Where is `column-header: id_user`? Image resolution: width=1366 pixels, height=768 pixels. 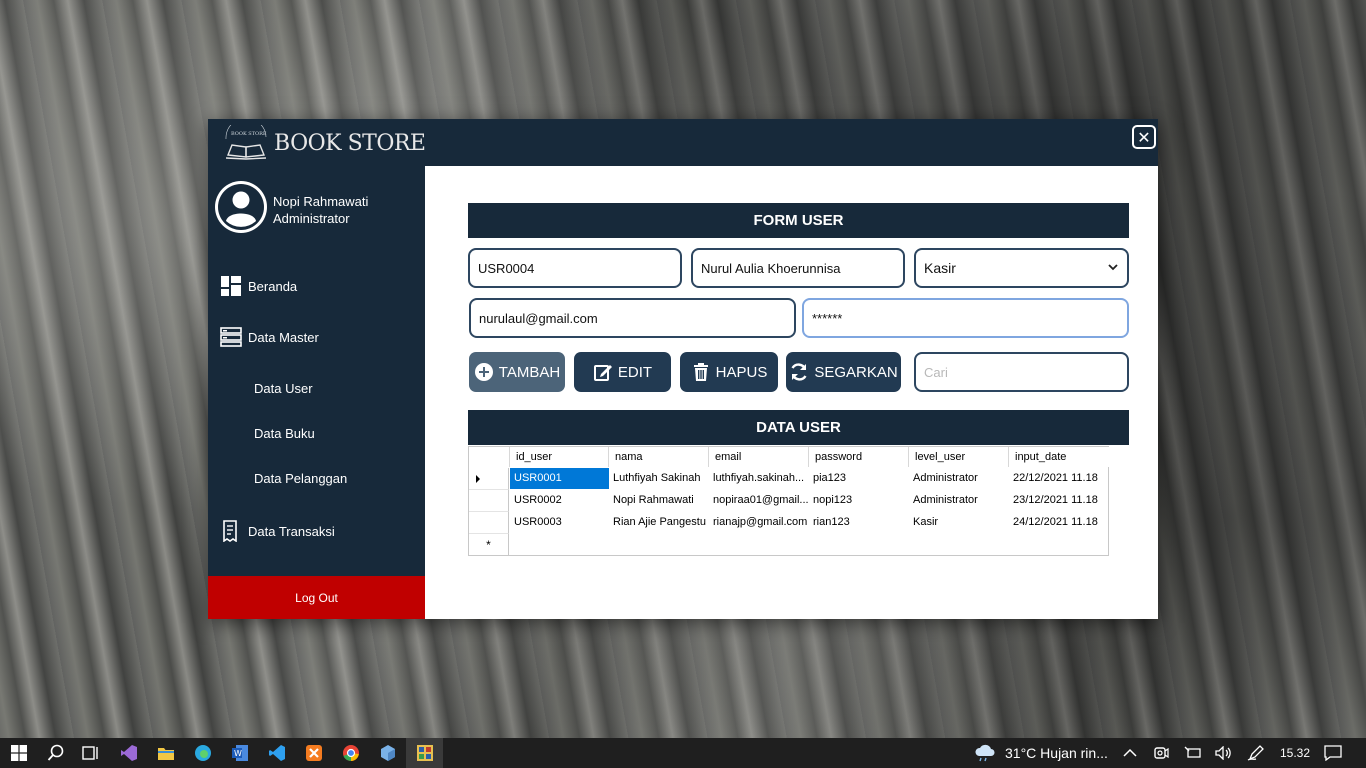
column-header: id_user is located at coordinates (559, 457).